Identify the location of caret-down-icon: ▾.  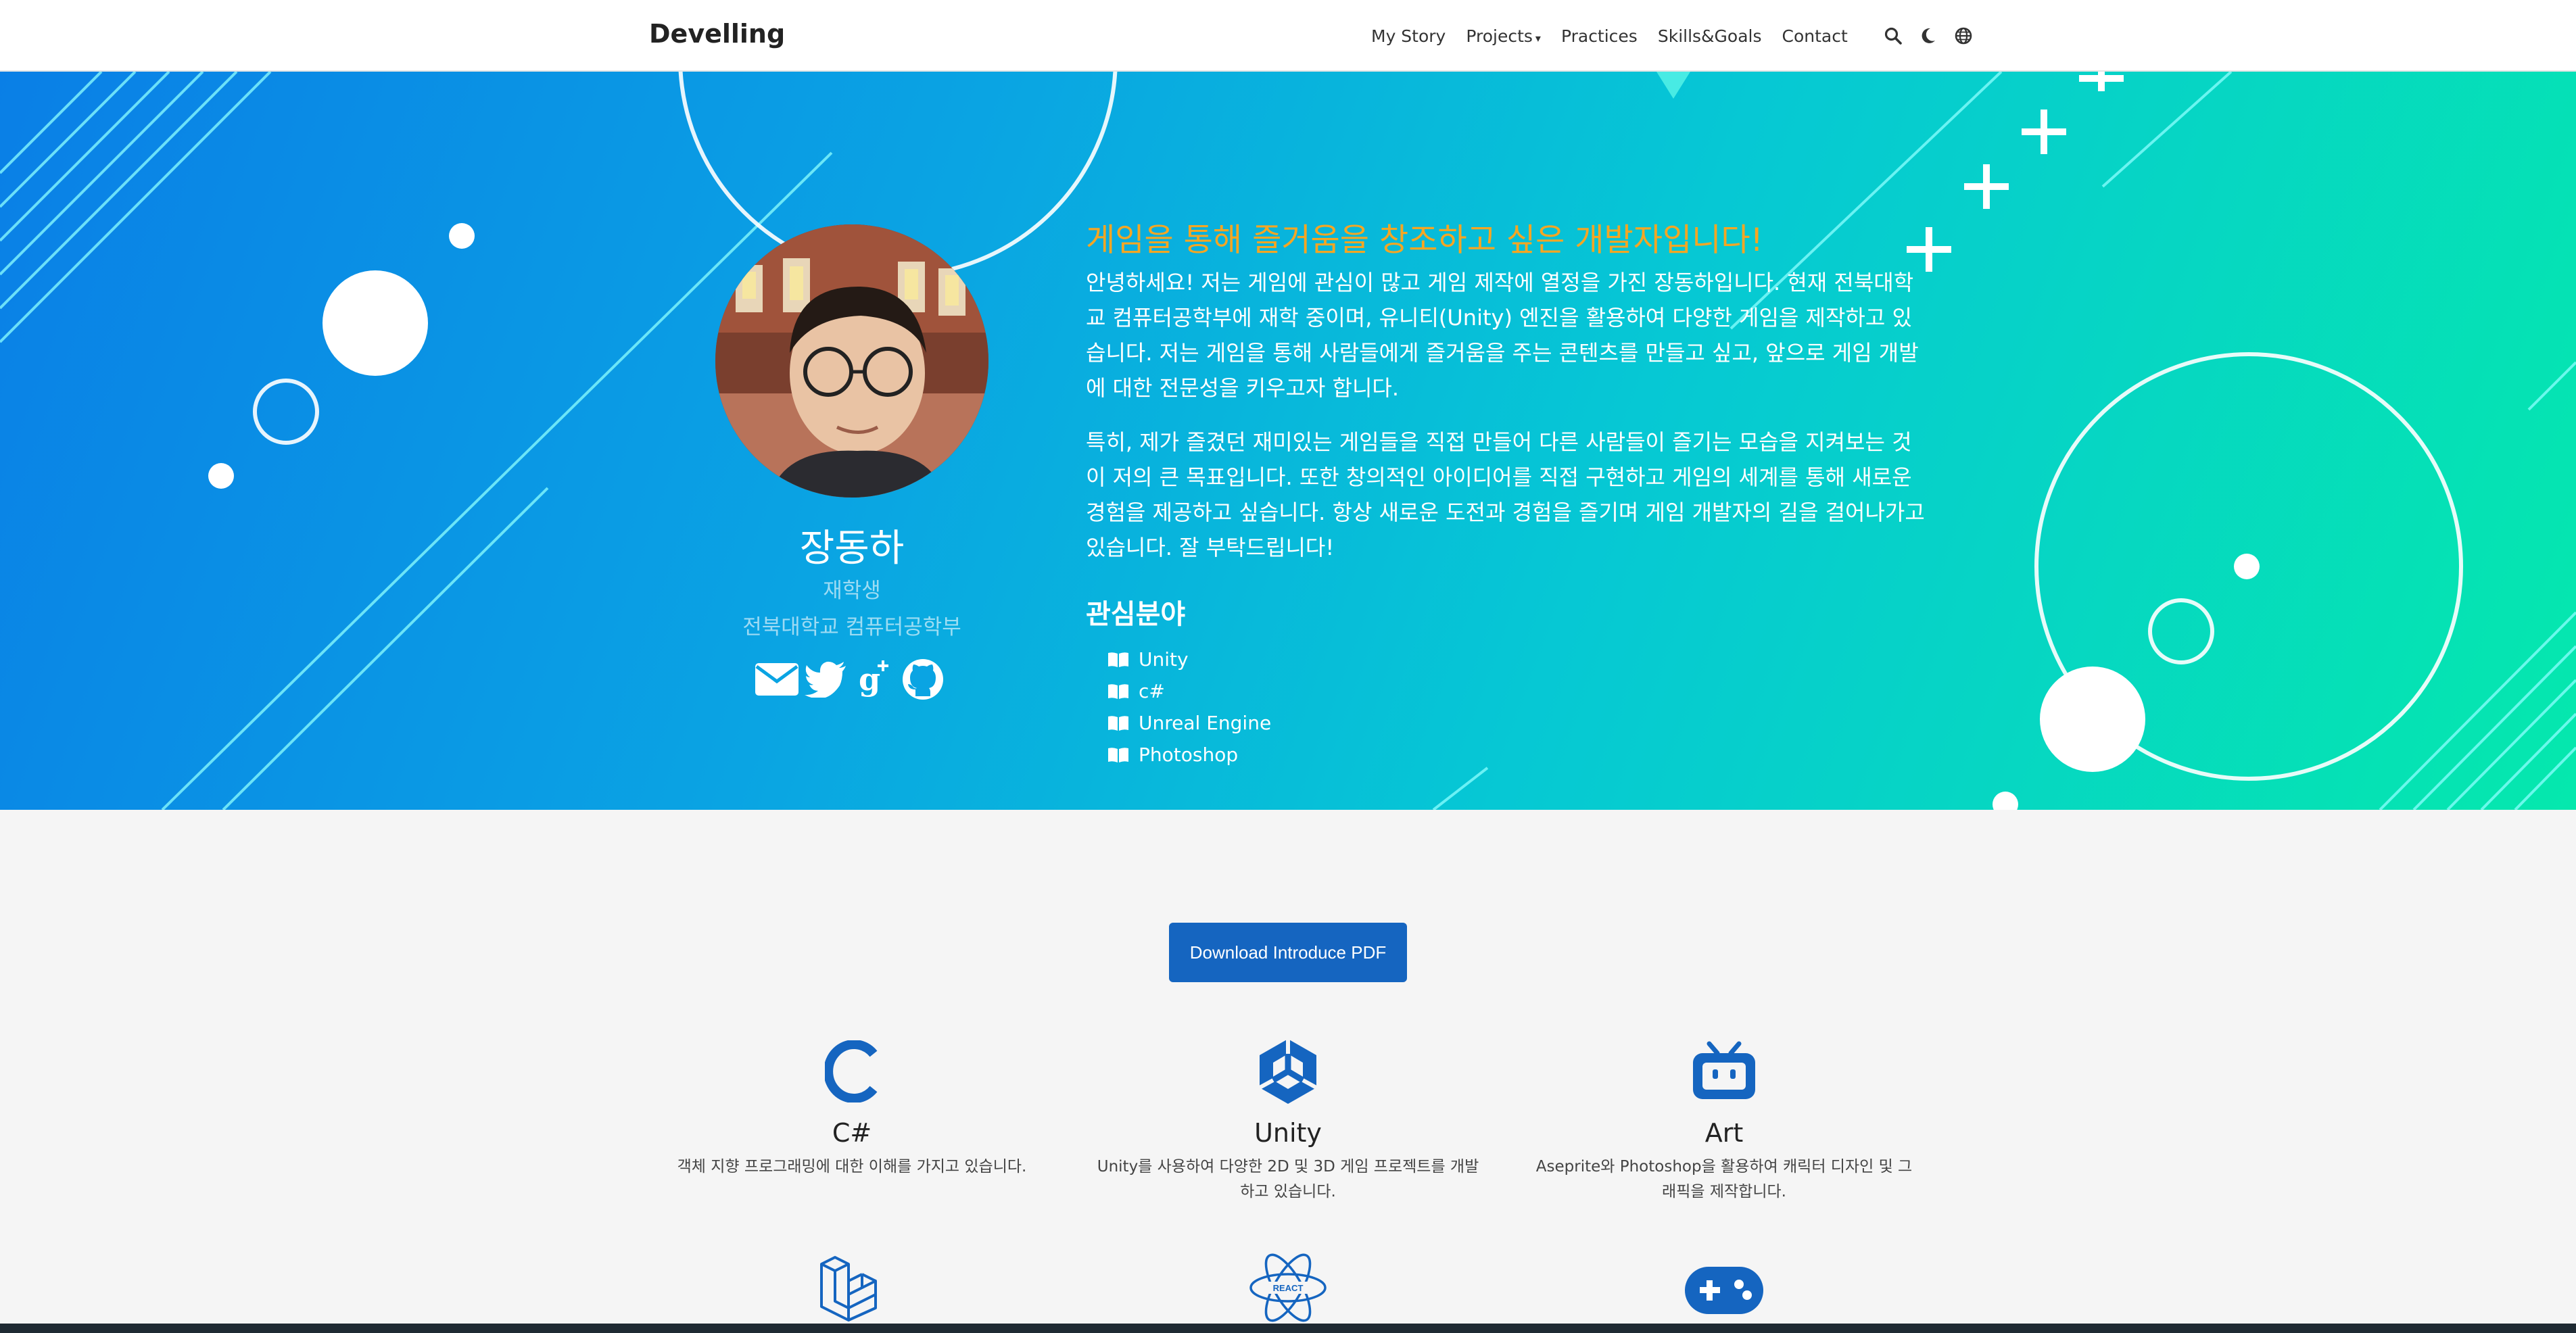
(1538, 38).